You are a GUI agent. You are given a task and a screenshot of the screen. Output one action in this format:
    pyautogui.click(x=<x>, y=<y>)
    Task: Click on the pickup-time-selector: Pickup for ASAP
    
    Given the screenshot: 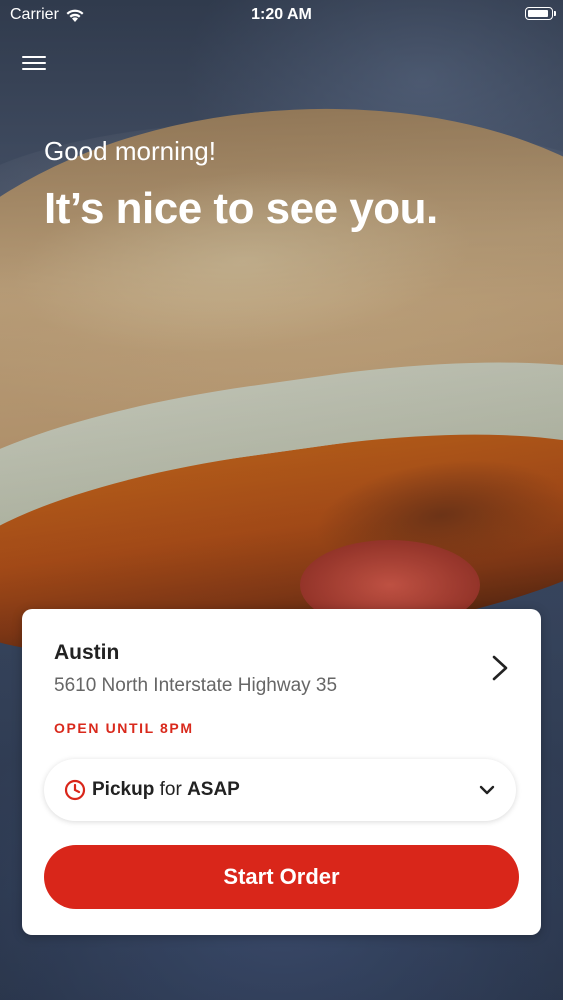 What is the action you would take?
    pyautogui.click(x=280, y=790)
    